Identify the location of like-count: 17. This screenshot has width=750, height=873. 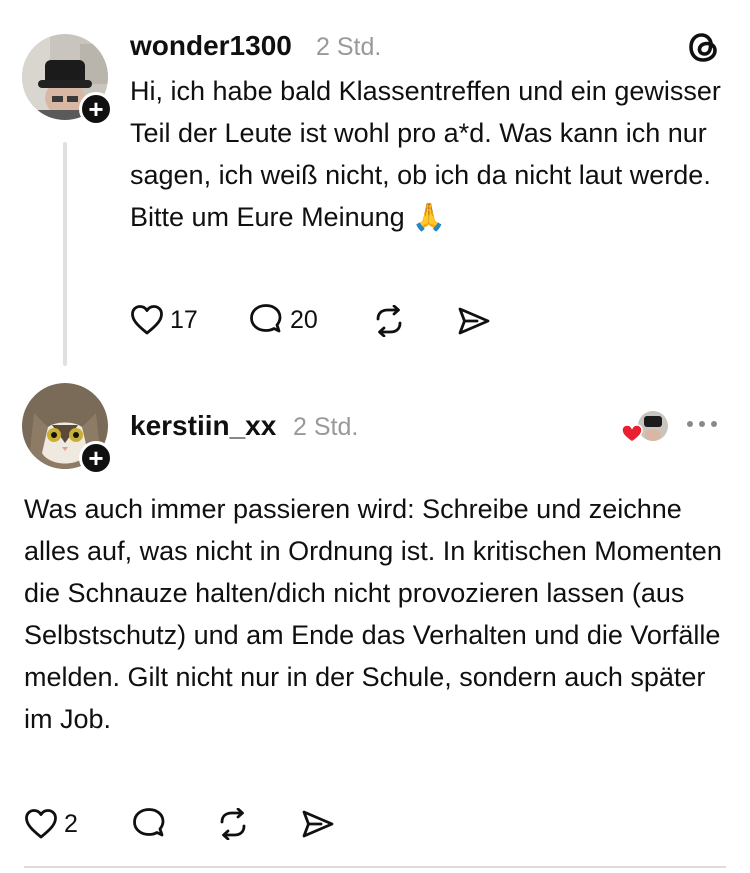
(184, 319).